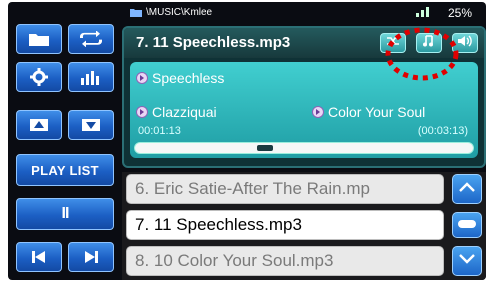 Image resolution: width=494 pixels, height=284 pixels. What do you see at coordinates (188, 78) in the screenshot?
I see `song-name: Speechless` at bounding box center [188, 78].